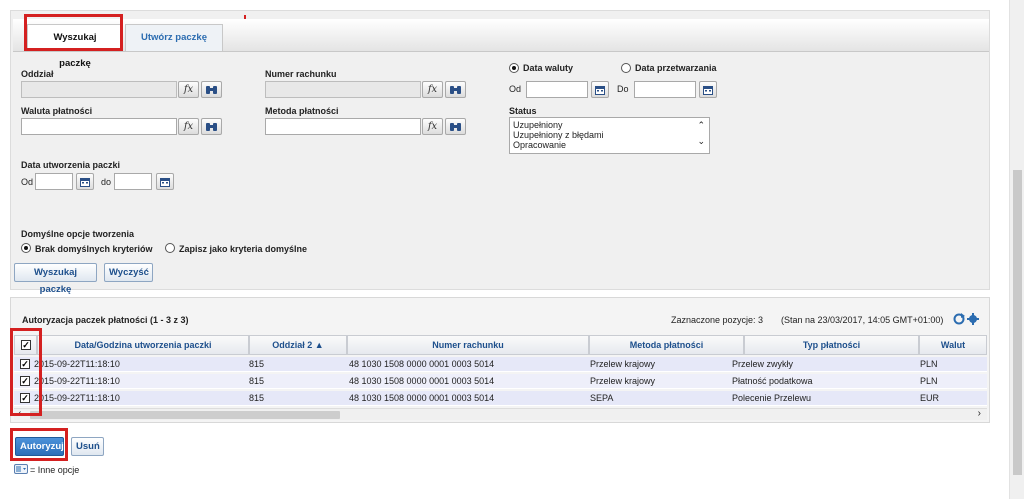  I want to click on cell-type: Płatność podatkowa, so click(772, 381).